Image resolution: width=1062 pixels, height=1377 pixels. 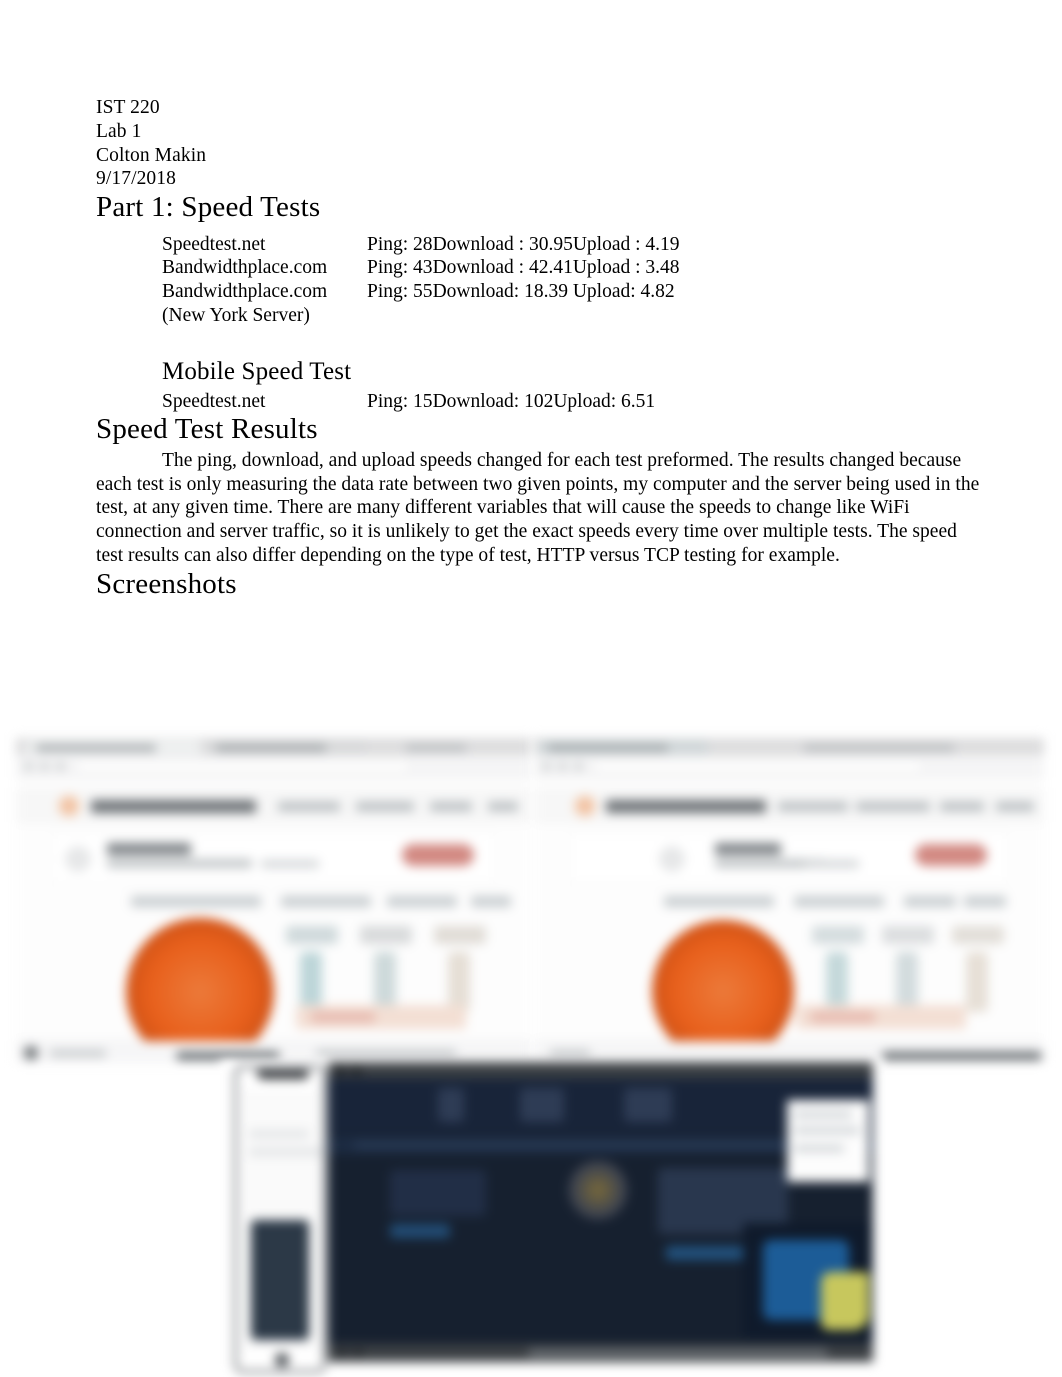 What do you see at coordinates (828, 1141) in the screenshot?
I see `browser-popup-panel` at bounding box center [828, 1141].